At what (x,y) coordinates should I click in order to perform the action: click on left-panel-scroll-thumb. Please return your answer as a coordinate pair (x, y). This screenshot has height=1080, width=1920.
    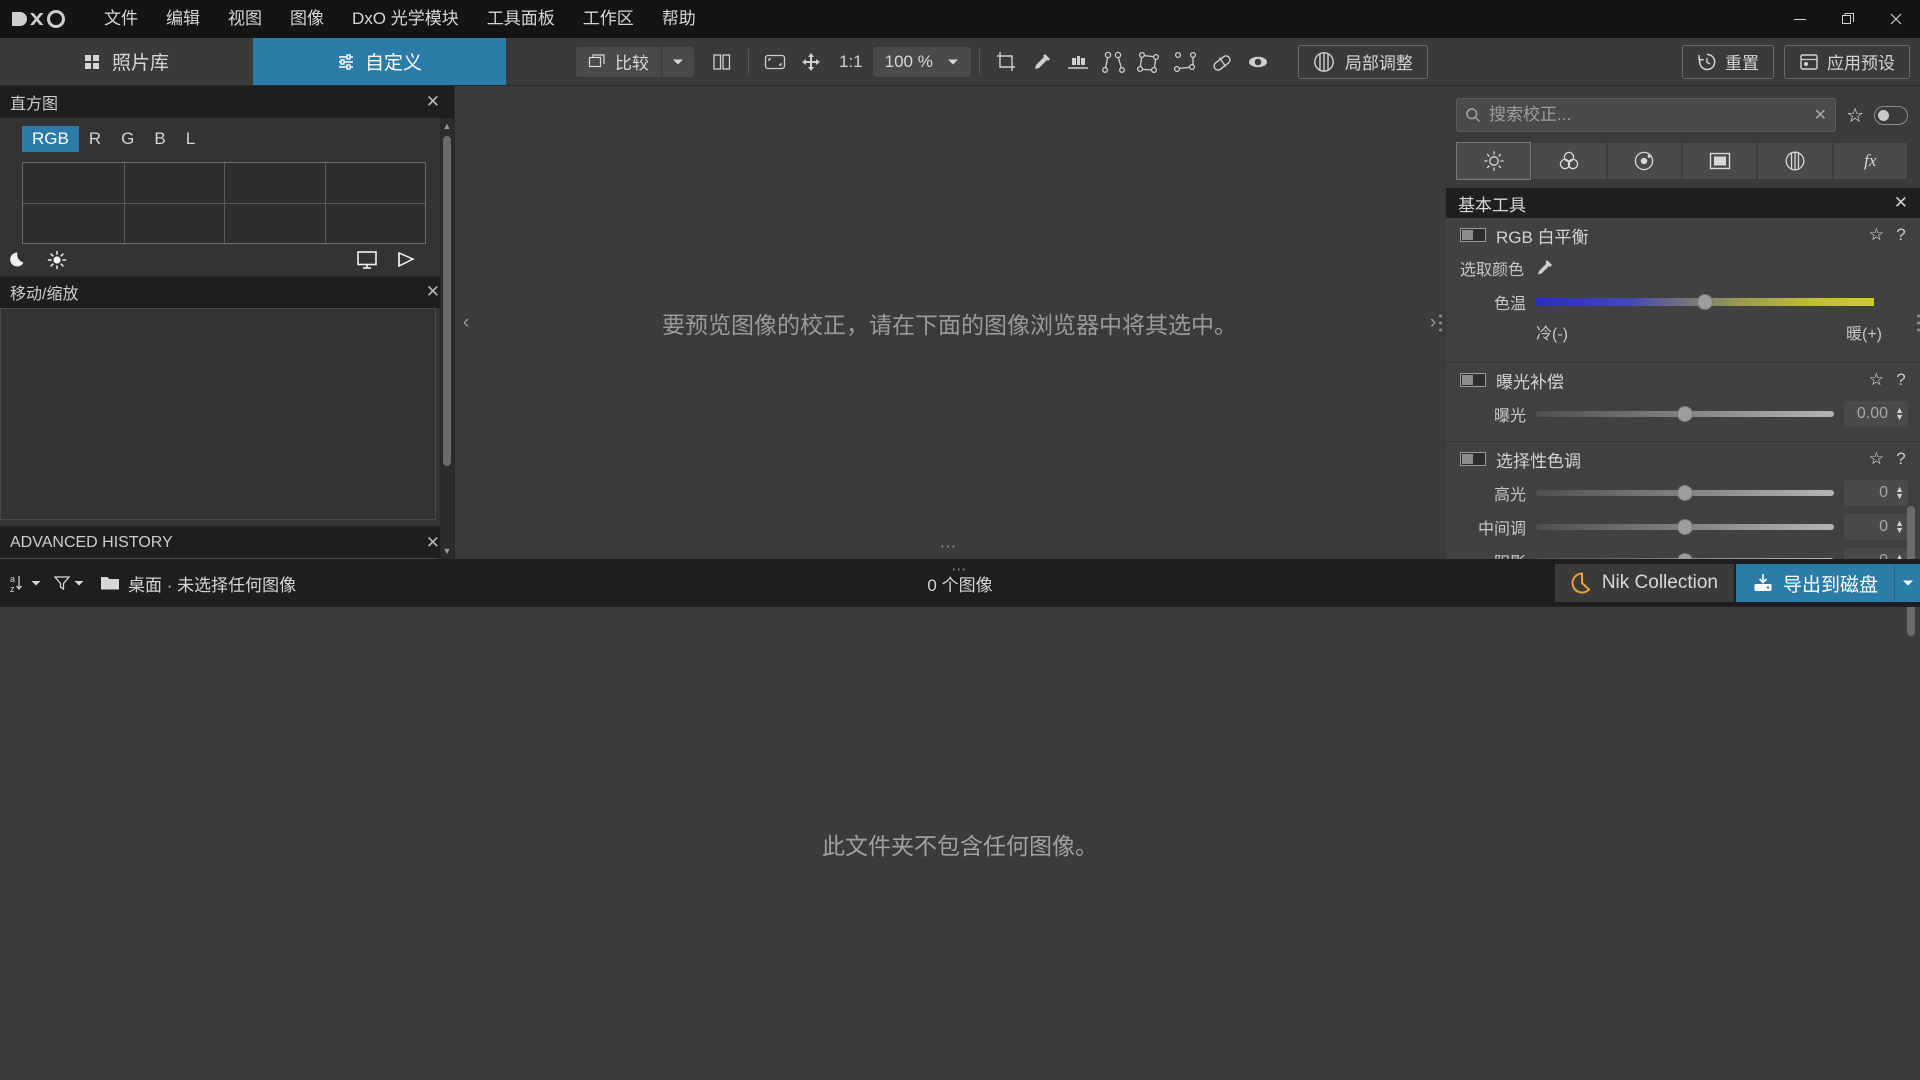
    Looking at the image, I should click on (447, 301).